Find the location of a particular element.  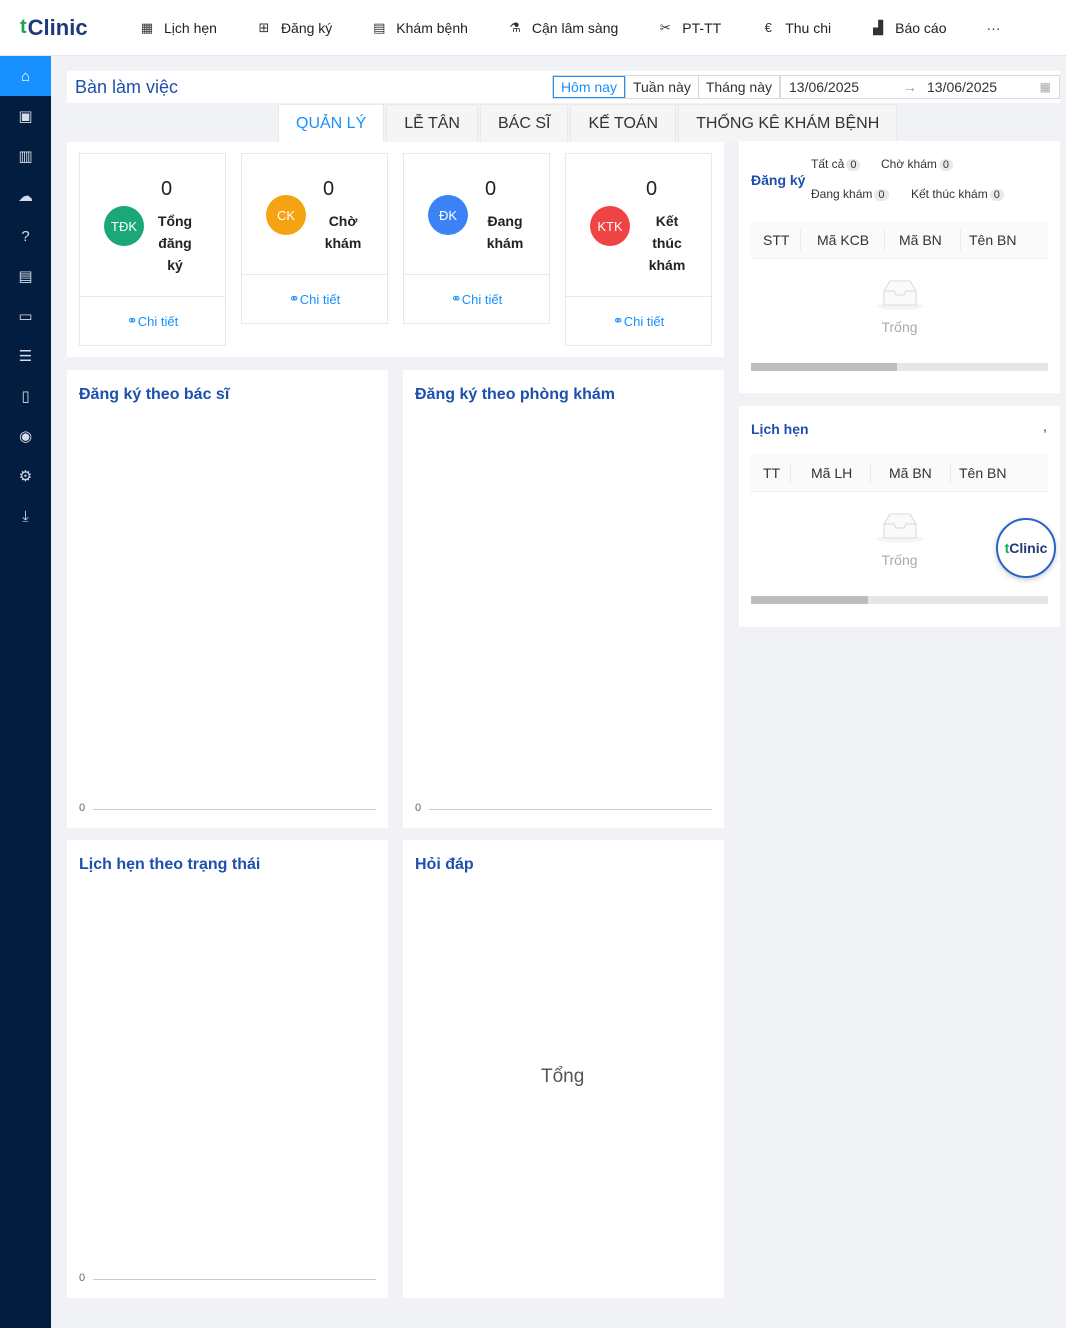

stat-body: 0 TĐK Tổng đăng ký is located at coordinates (152, 225).